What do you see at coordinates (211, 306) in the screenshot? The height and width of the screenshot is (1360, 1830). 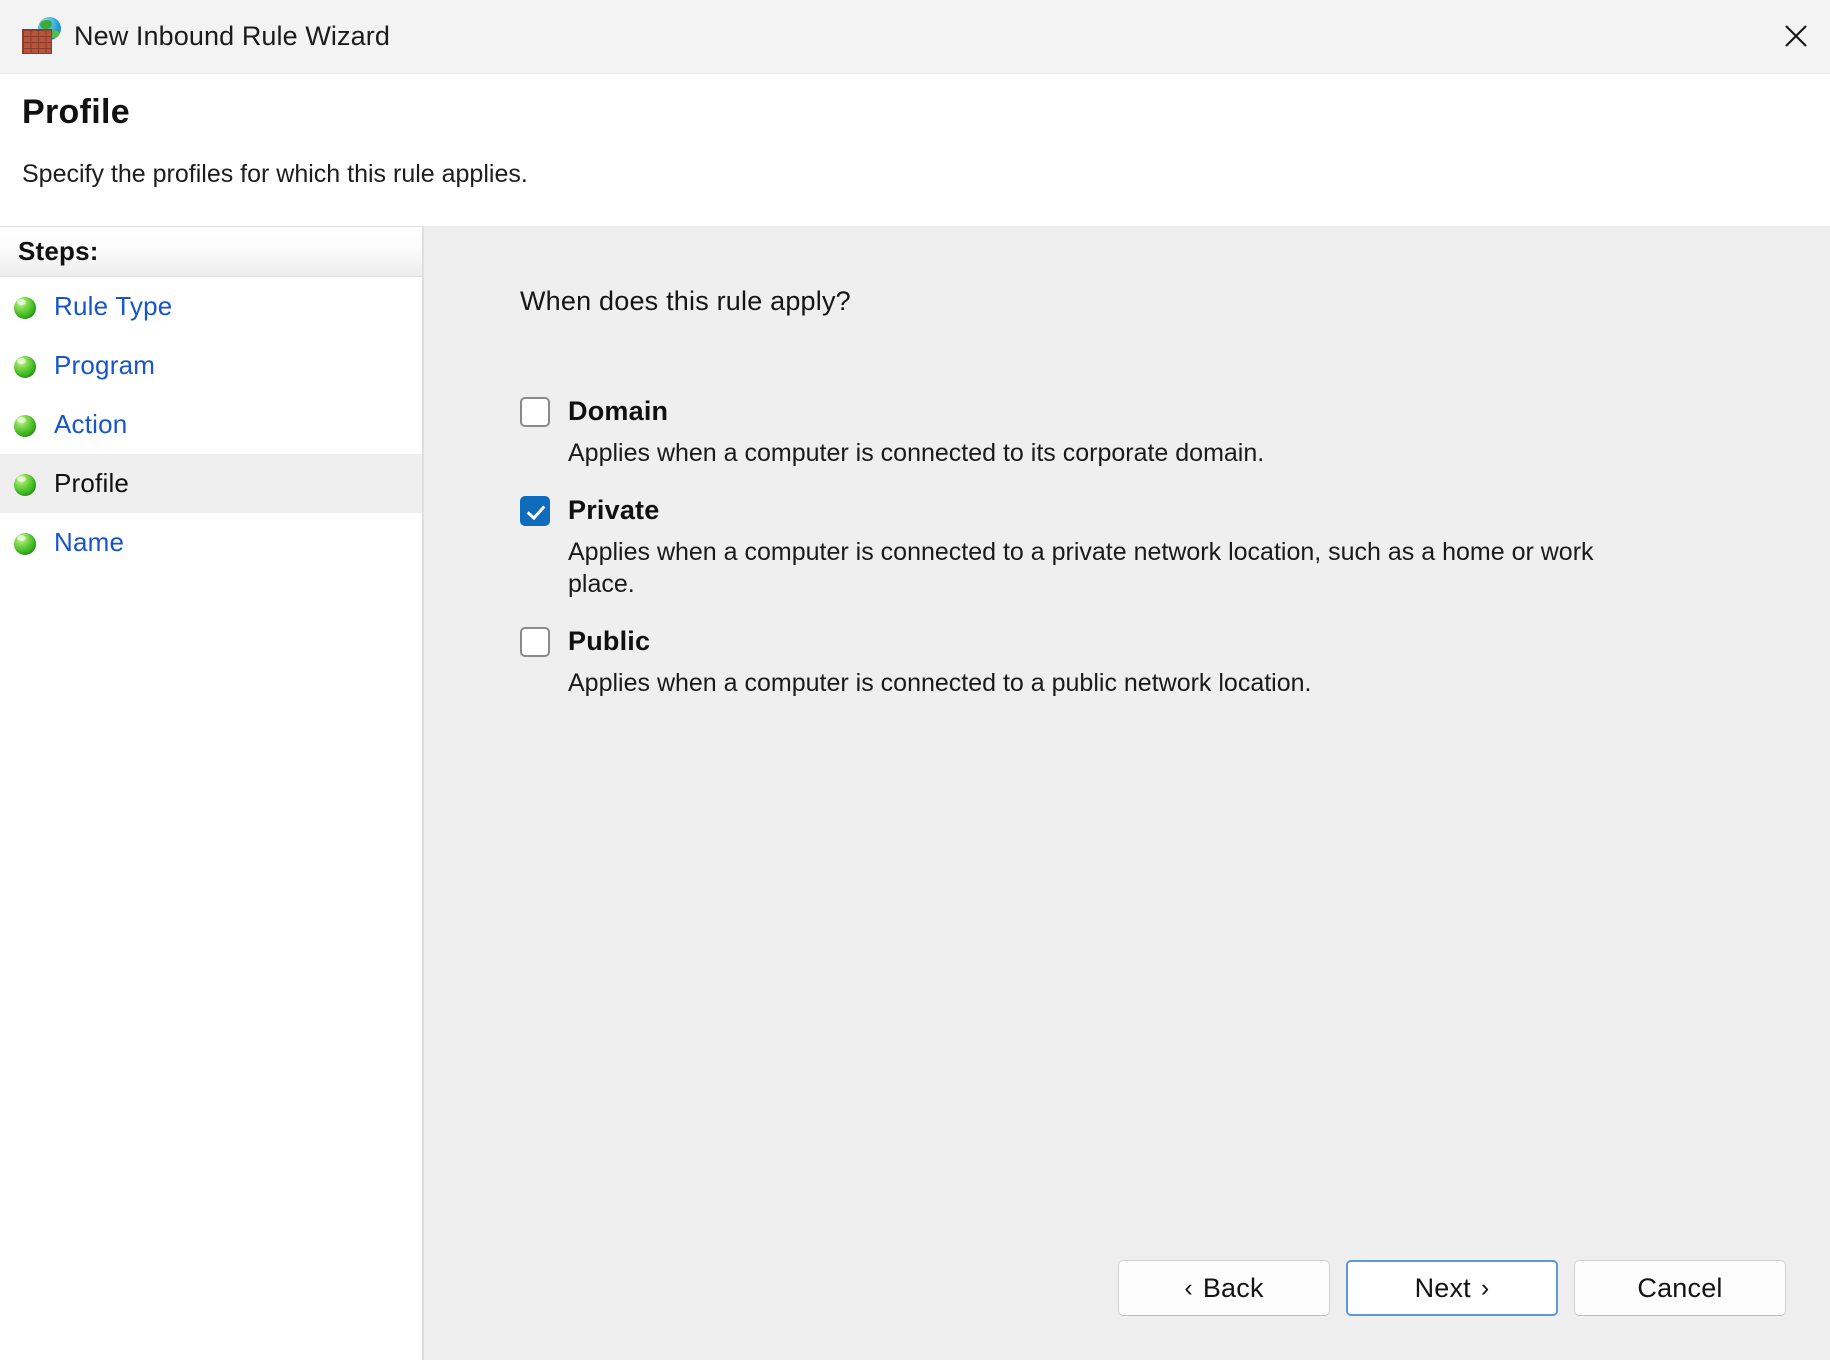 I see `sidebar-item-rule-type: Rule Type` at bounding box center [211, 306].